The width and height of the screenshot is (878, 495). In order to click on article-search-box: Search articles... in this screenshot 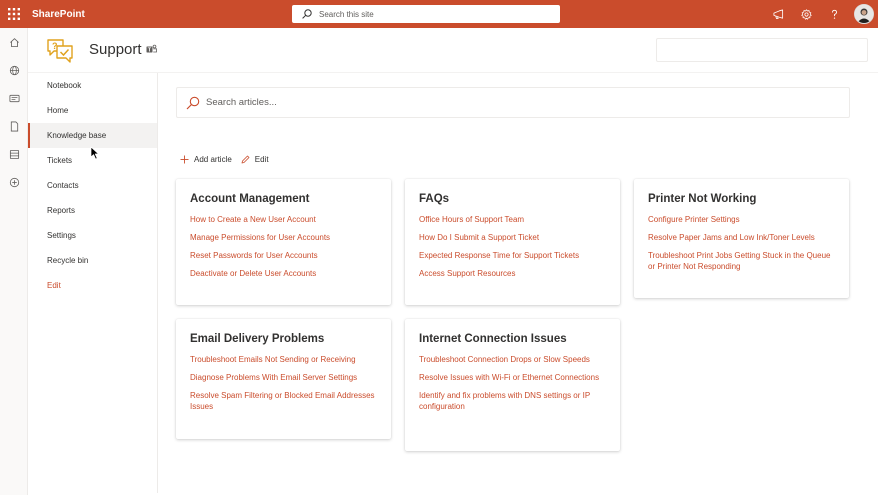, I will do `click(513, 102)`.